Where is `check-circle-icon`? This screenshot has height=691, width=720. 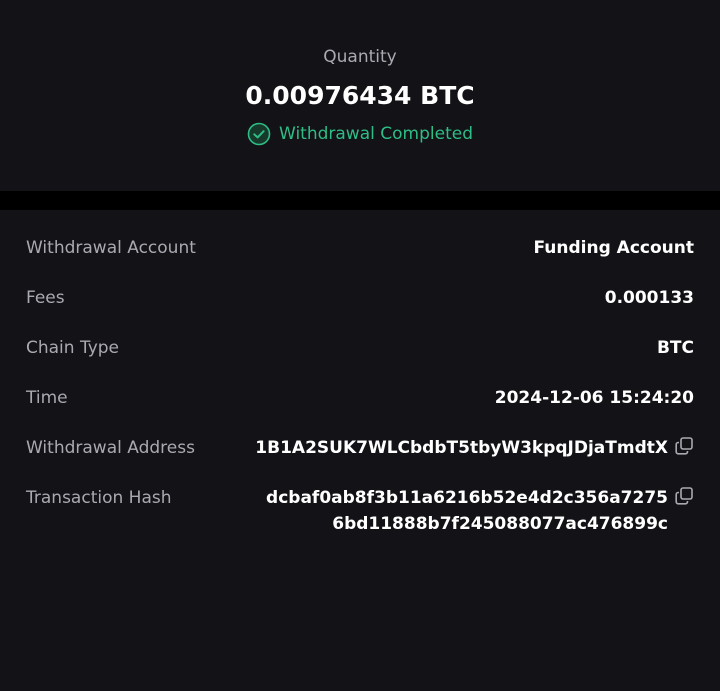 check-circle-icon is located at coordinates (259, 134).